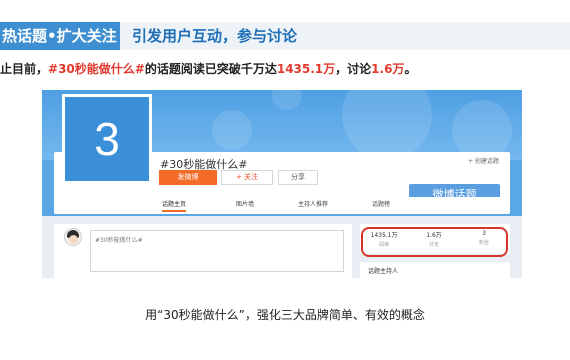 Image resolution: width=570 pixels, height=360 pixels. Describe the element at coordinates (60, 36) in the screenshot. I see `section-tag: 热话题•扩大关注` at that location.